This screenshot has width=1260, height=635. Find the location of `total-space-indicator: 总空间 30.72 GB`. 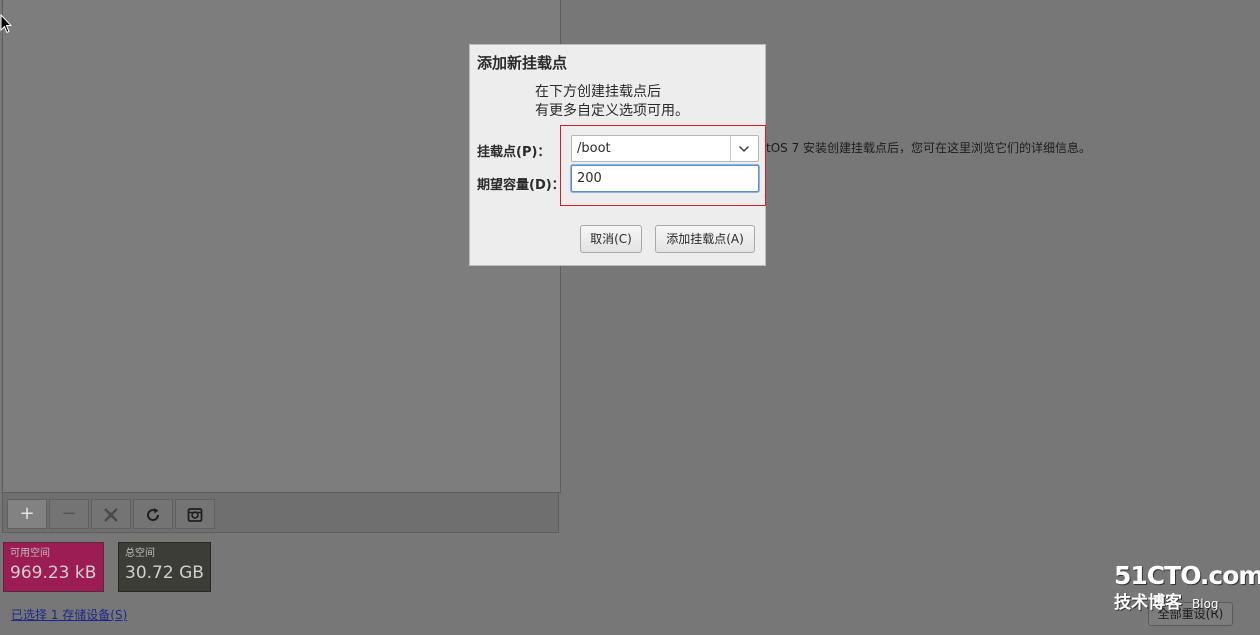

total-space-indicator: 总空间 30.72 GB is located at coordinates (164, 567).